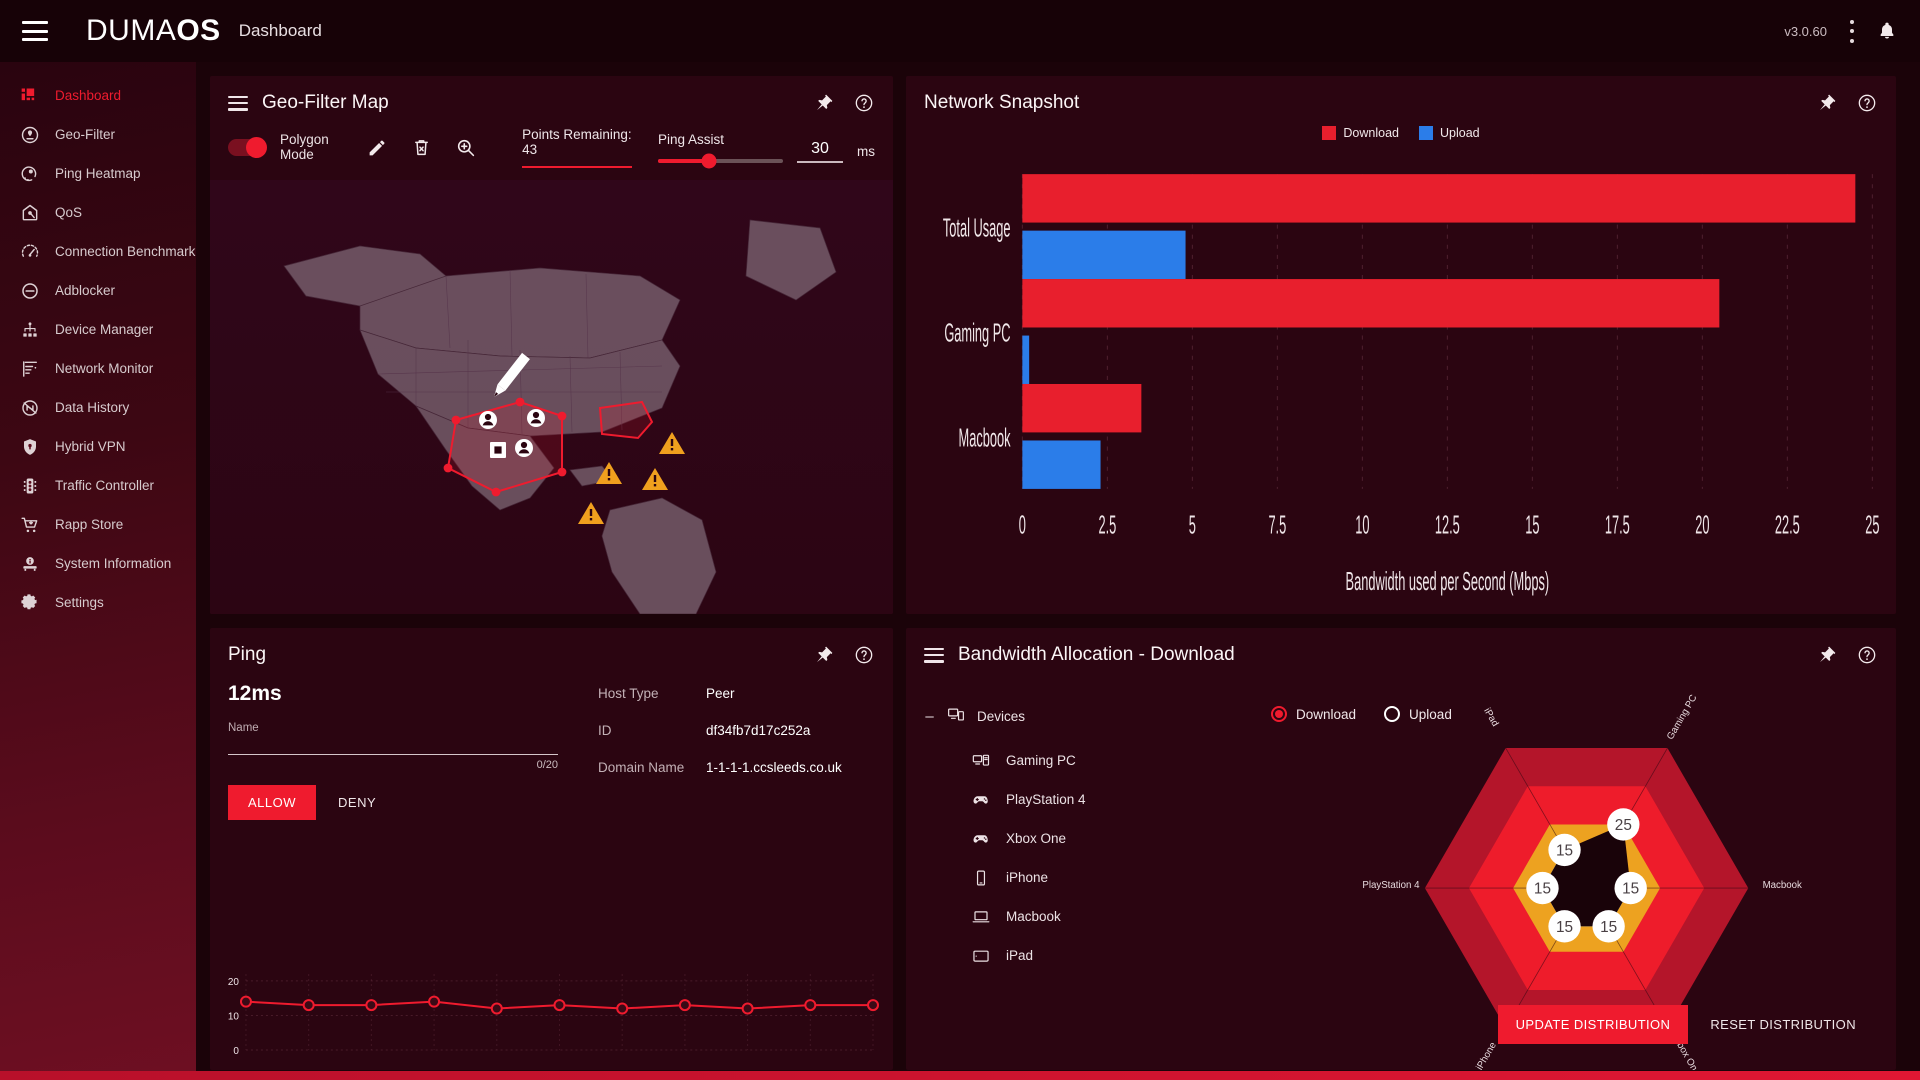 This screenshot has width=1920, height=1080. Describe the element at coordinates (98, 134) in the screenshot. I see `sidebar-item-geo-filter: Geo-Filter` at that location.